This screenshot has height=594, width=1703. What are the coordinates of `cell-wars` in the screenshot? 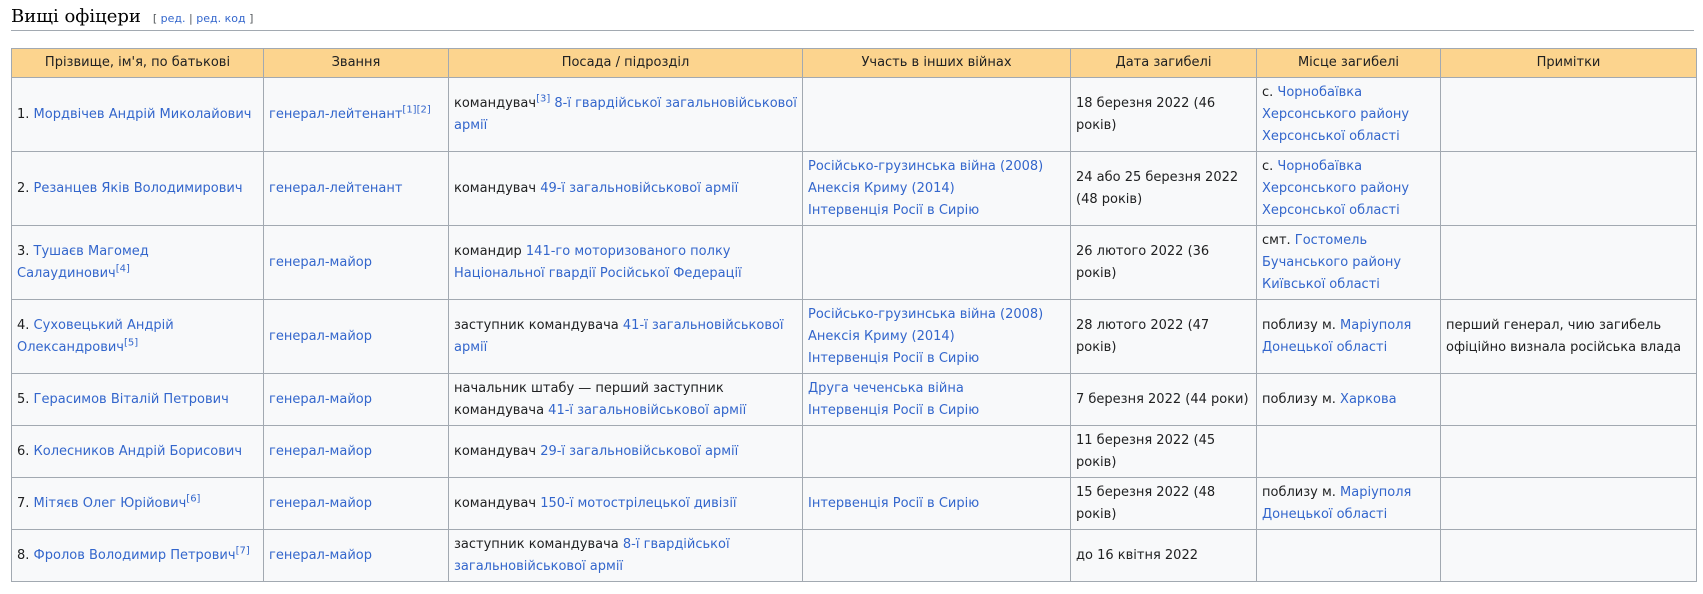 It's located at (936, 262).